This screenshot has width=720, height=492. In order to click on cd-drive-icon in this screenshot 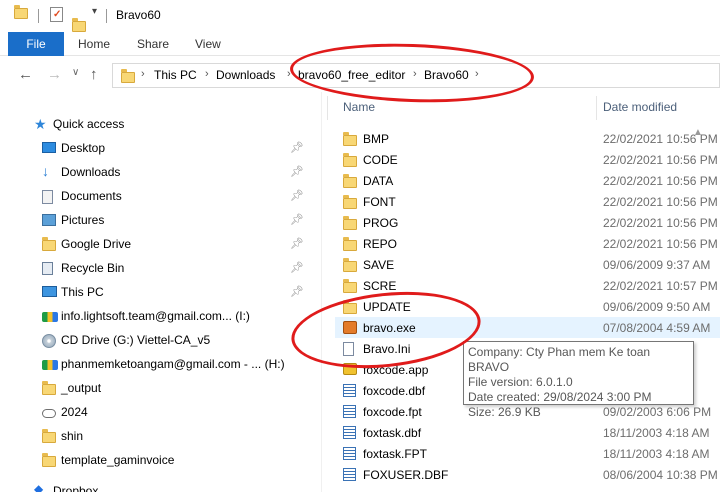, I will do `click(49, 341)`.